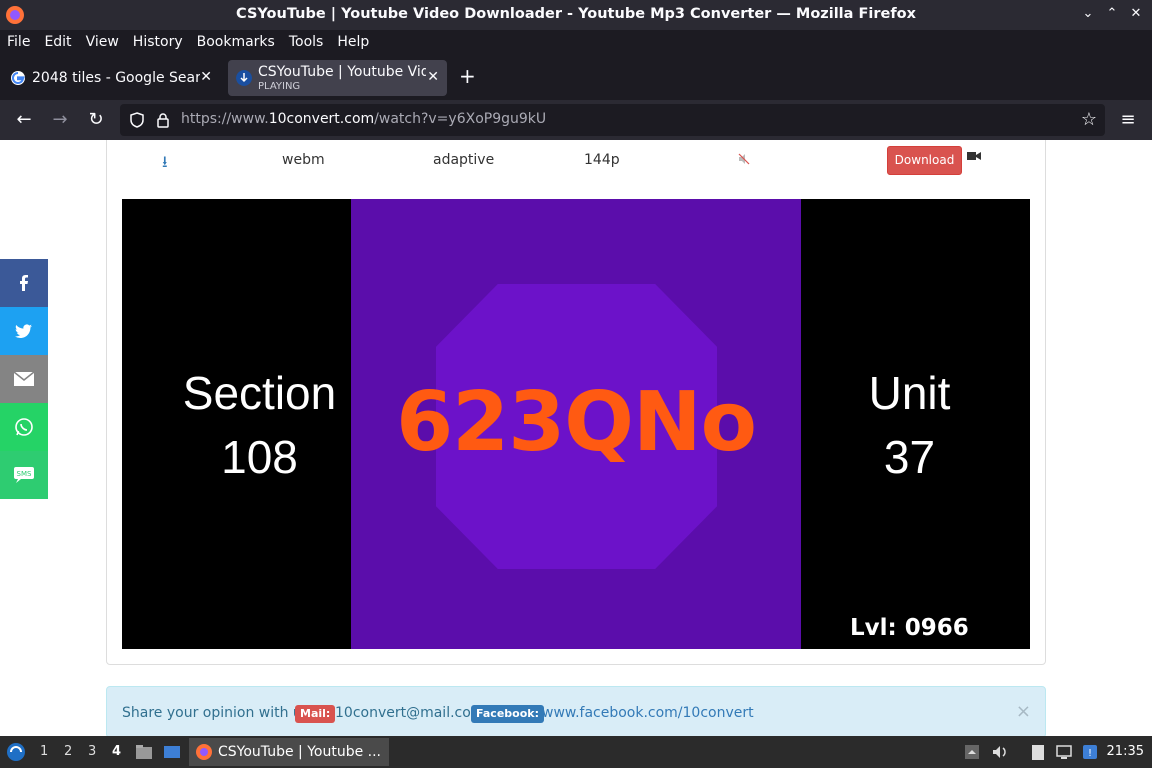 Image resolution: width=1152 pixels, height=768 pixels. What do you see at coordinates (1128, 120) in the screenshot?
I see `hamburger-menu-icon: ≡` at bounding box center [1128, 120].